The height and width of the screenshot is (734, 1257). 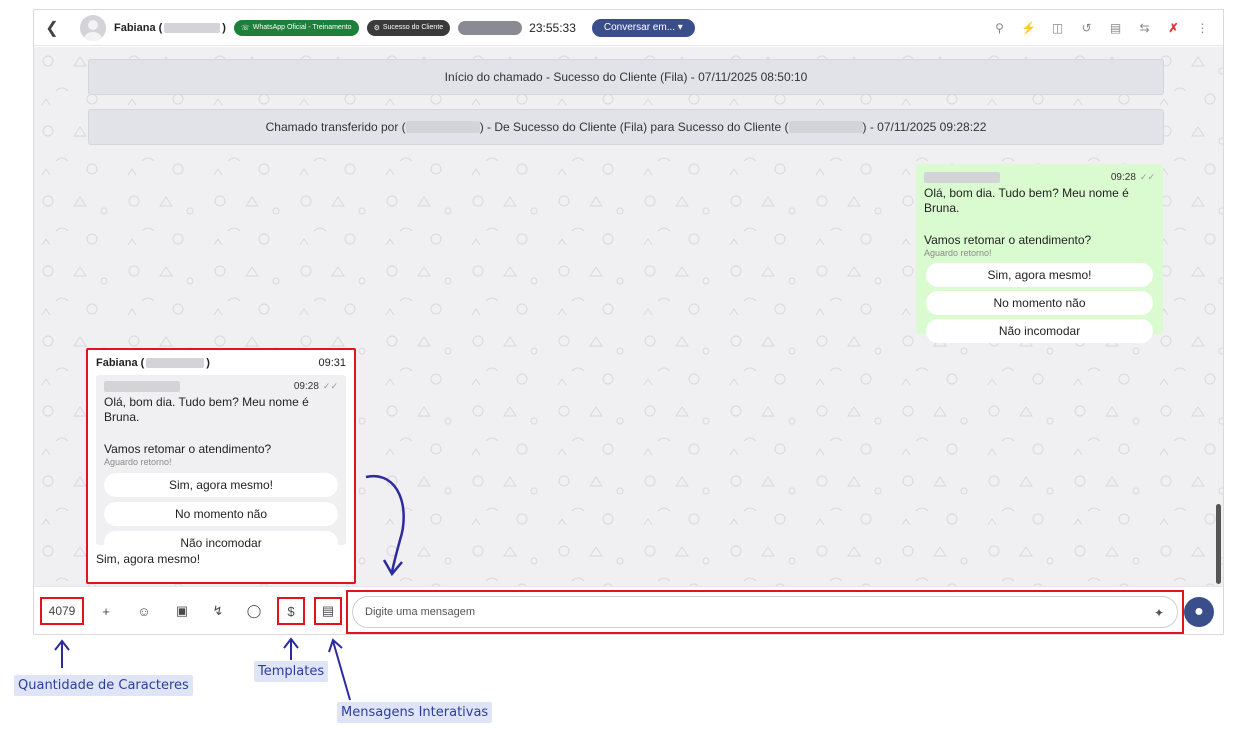 What do you see at coordinates (1039, 331) in the screenshot?
I see `option-button-do-not-disturb: Não incomodar` at bounding box center [1039, 331].